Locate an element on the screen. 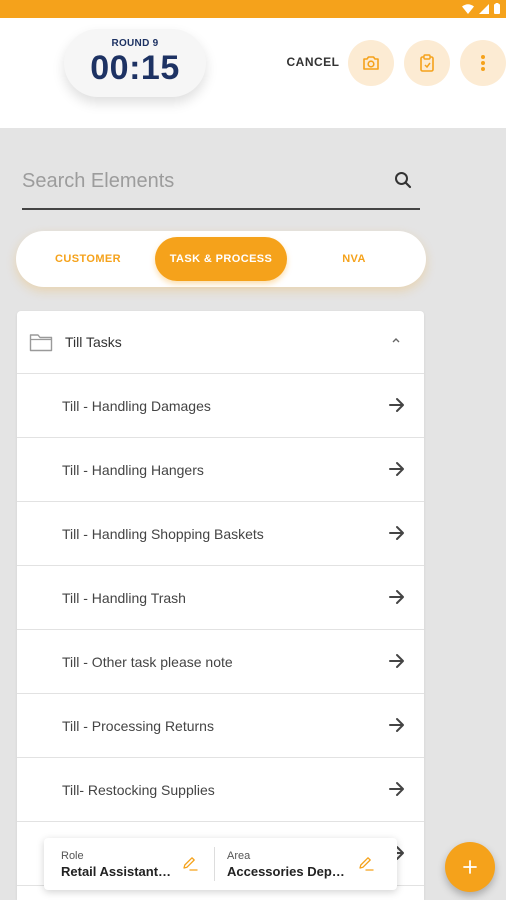 The height and width of the screenshot is (900, 506). chevron-up-icon is located at coordinates (396, 340).